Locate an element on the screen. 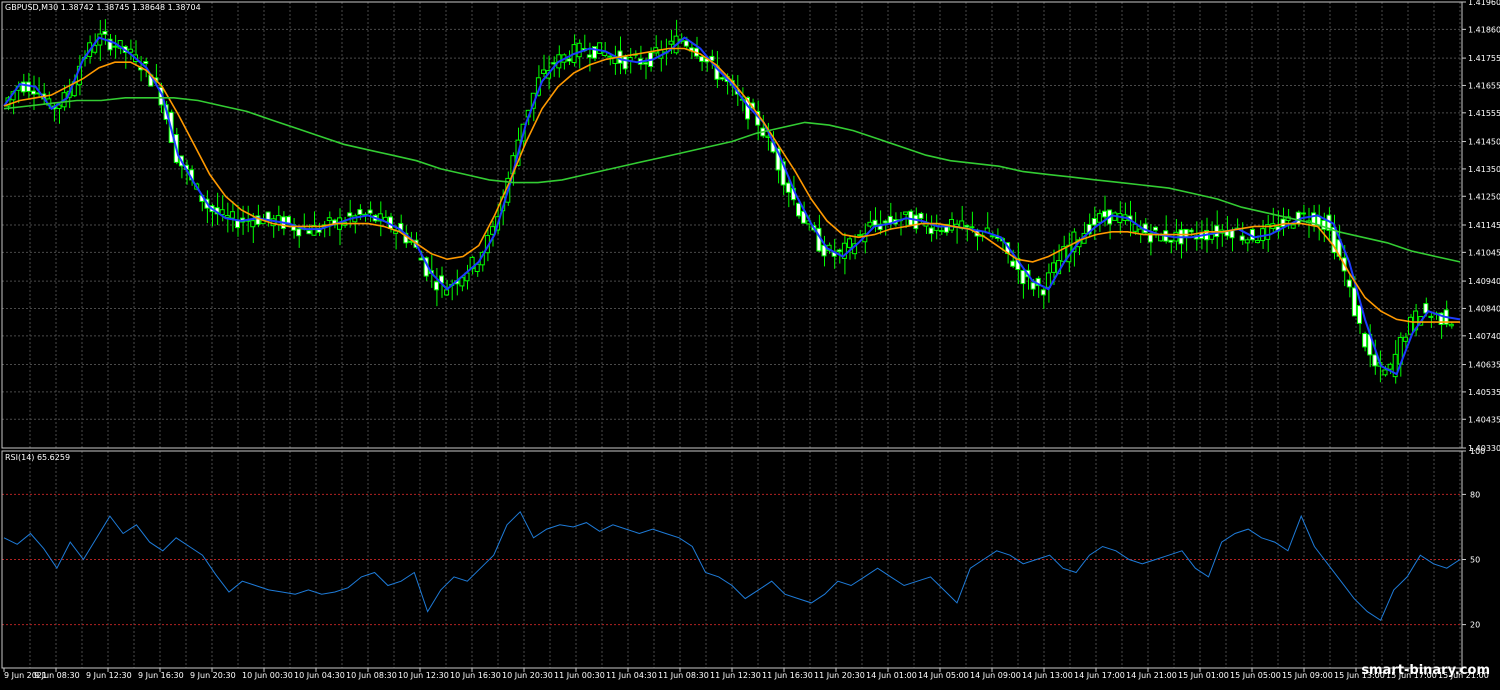 Image resolution: width=1500 pixels, height=690 pixels. price-tick-label: 1.41350 is located at coordinates (1484, 169).